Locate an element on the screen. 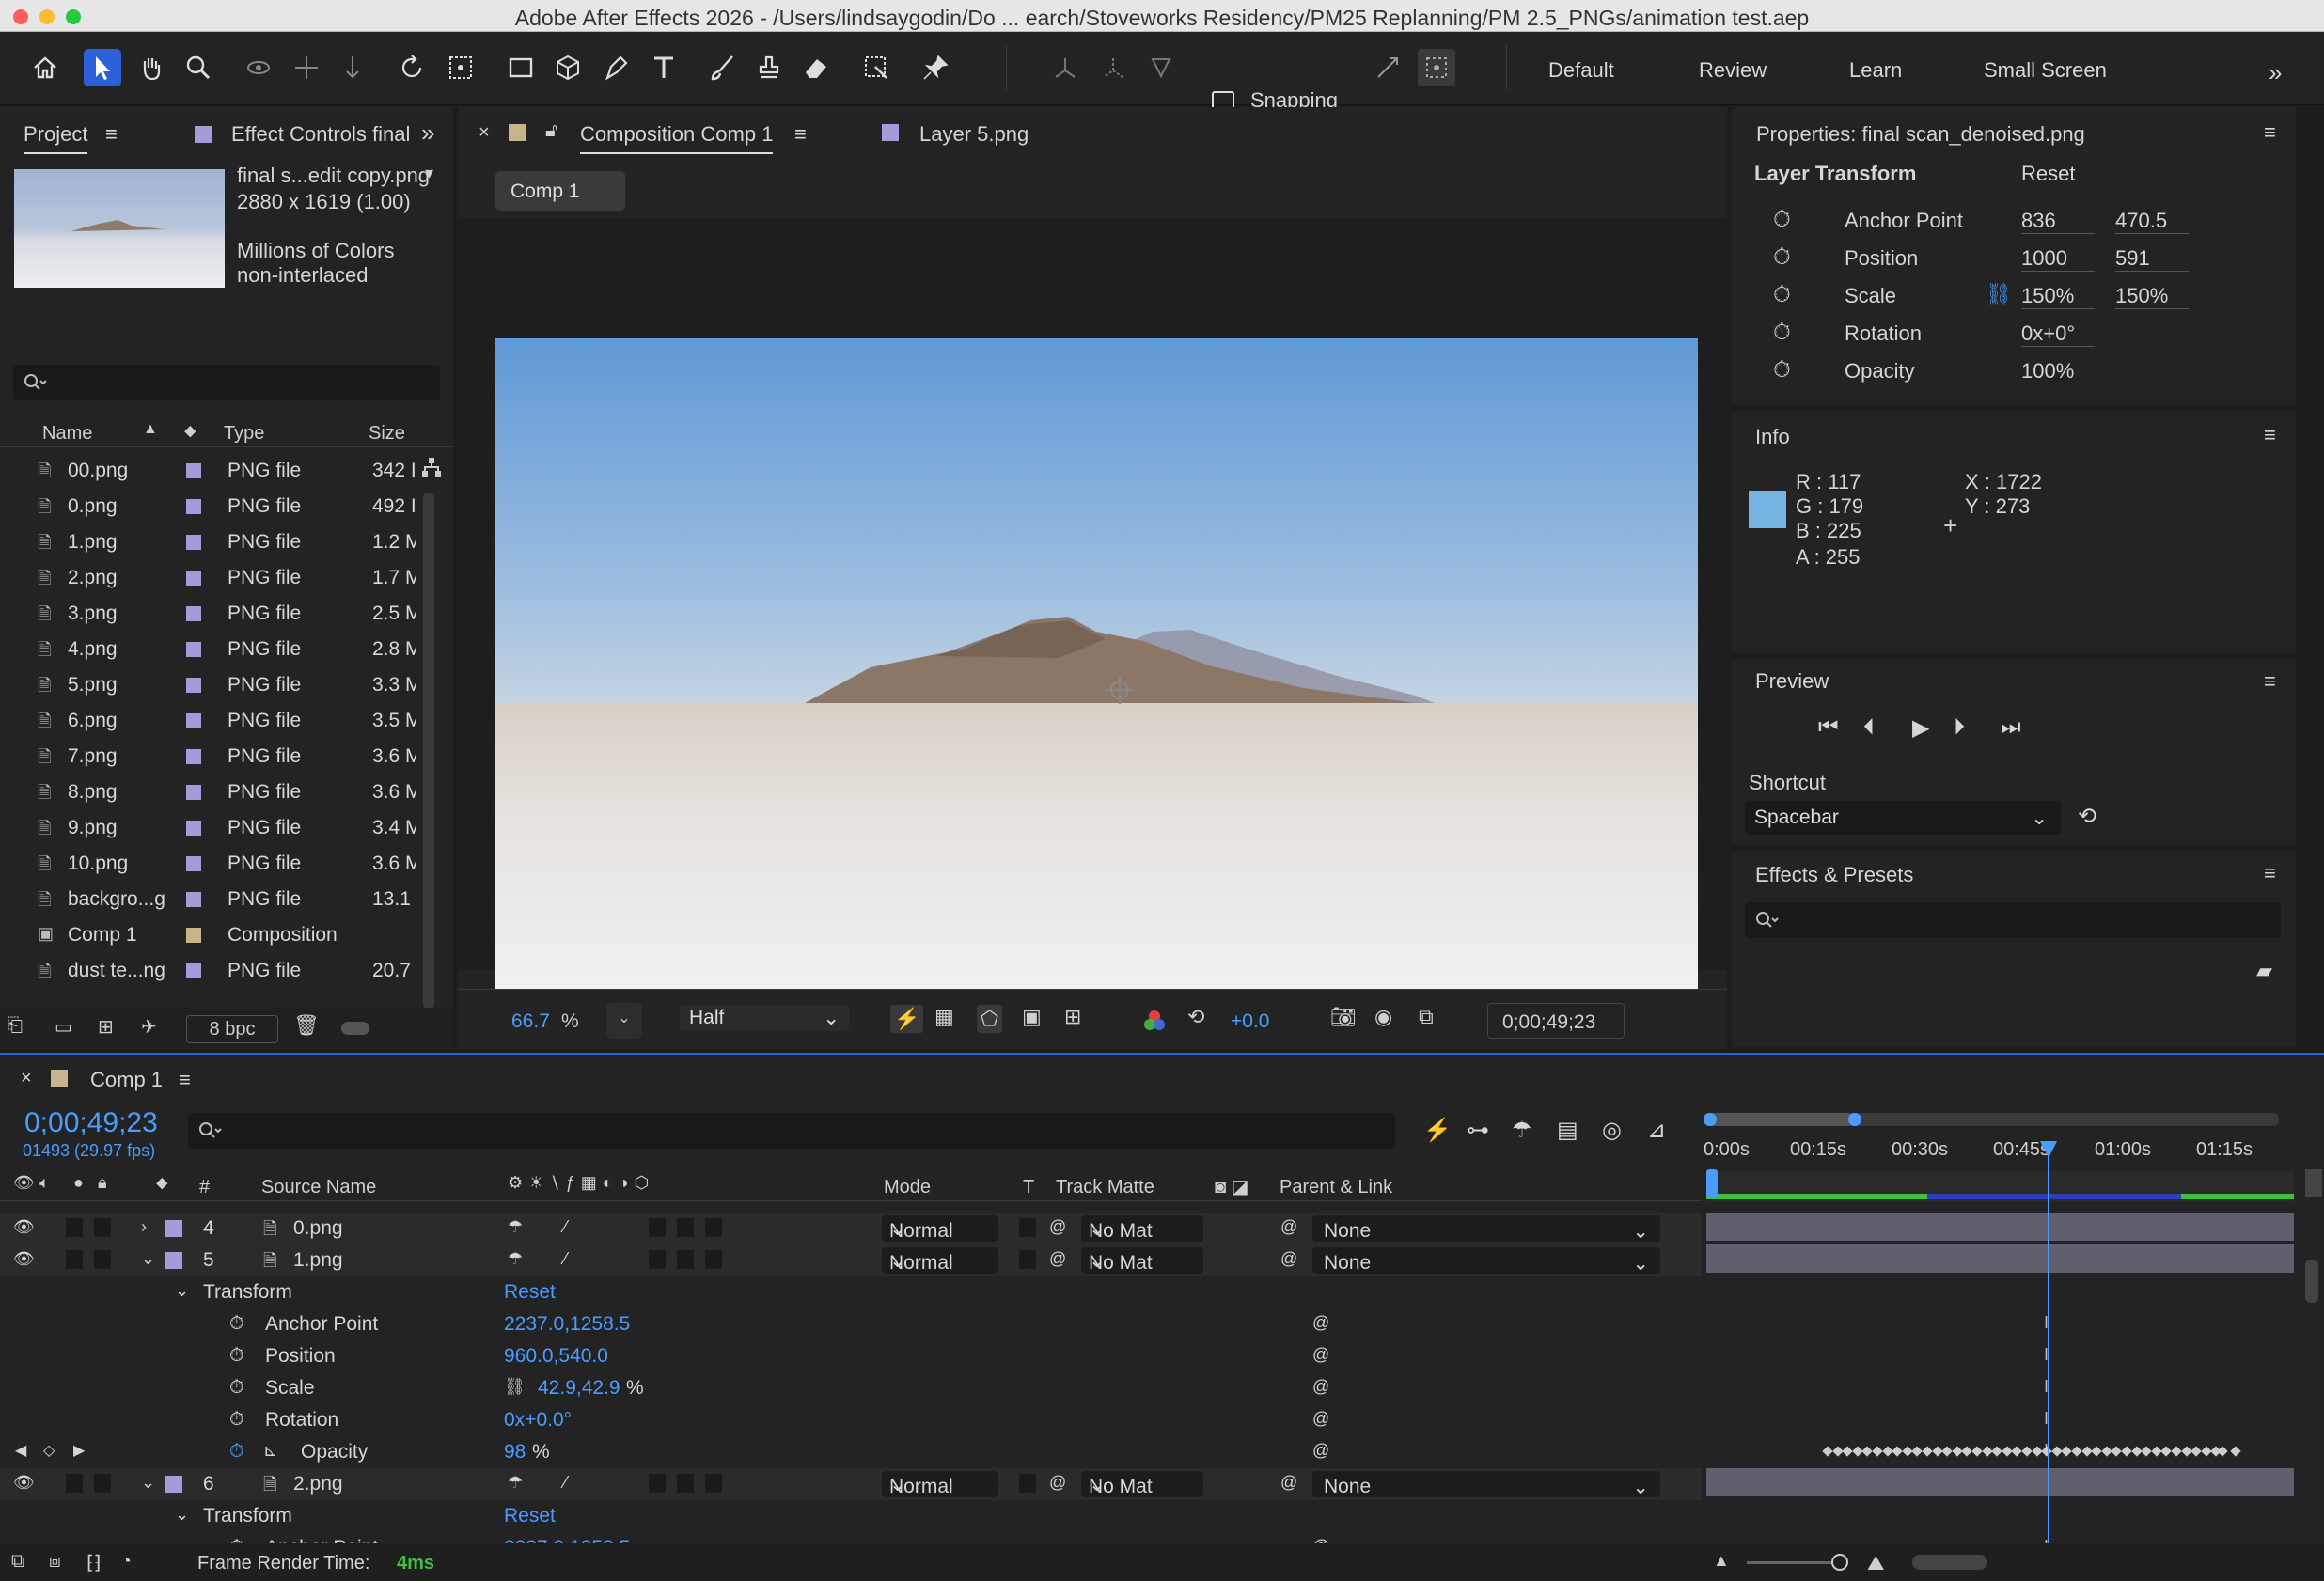 Image resolution: width=2324 pixels, height=1581 pixels. footage-dropdown-icon: ▾ is located at coordinates (429, 173).